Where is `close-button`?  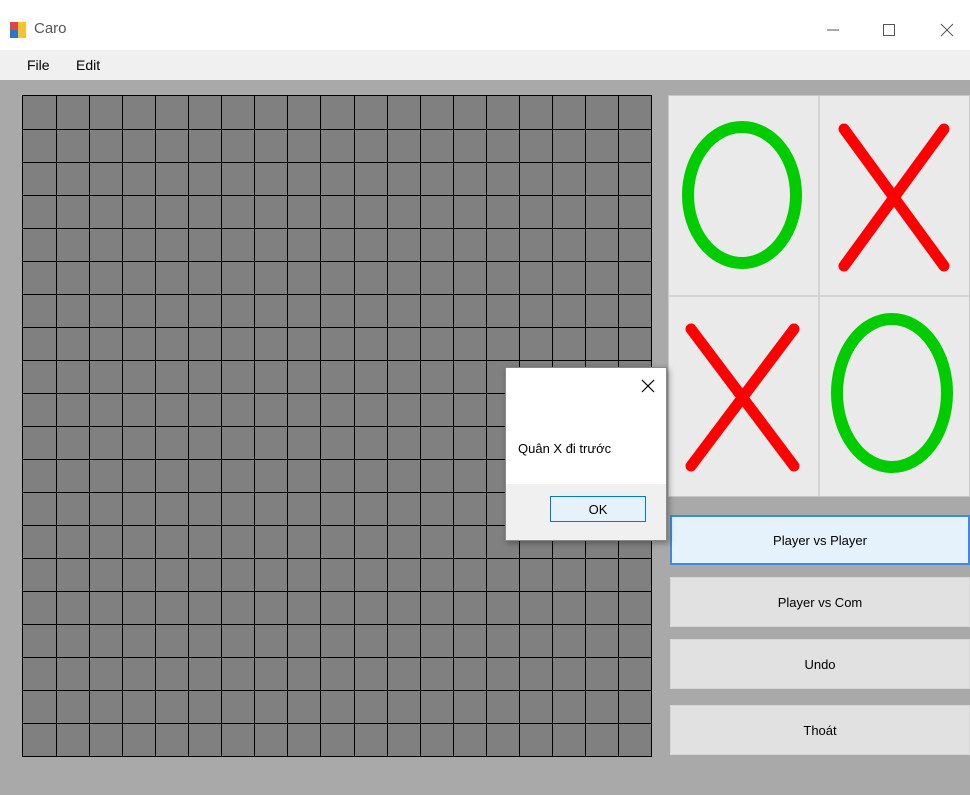
close-button is located at coordinates (947, 30).